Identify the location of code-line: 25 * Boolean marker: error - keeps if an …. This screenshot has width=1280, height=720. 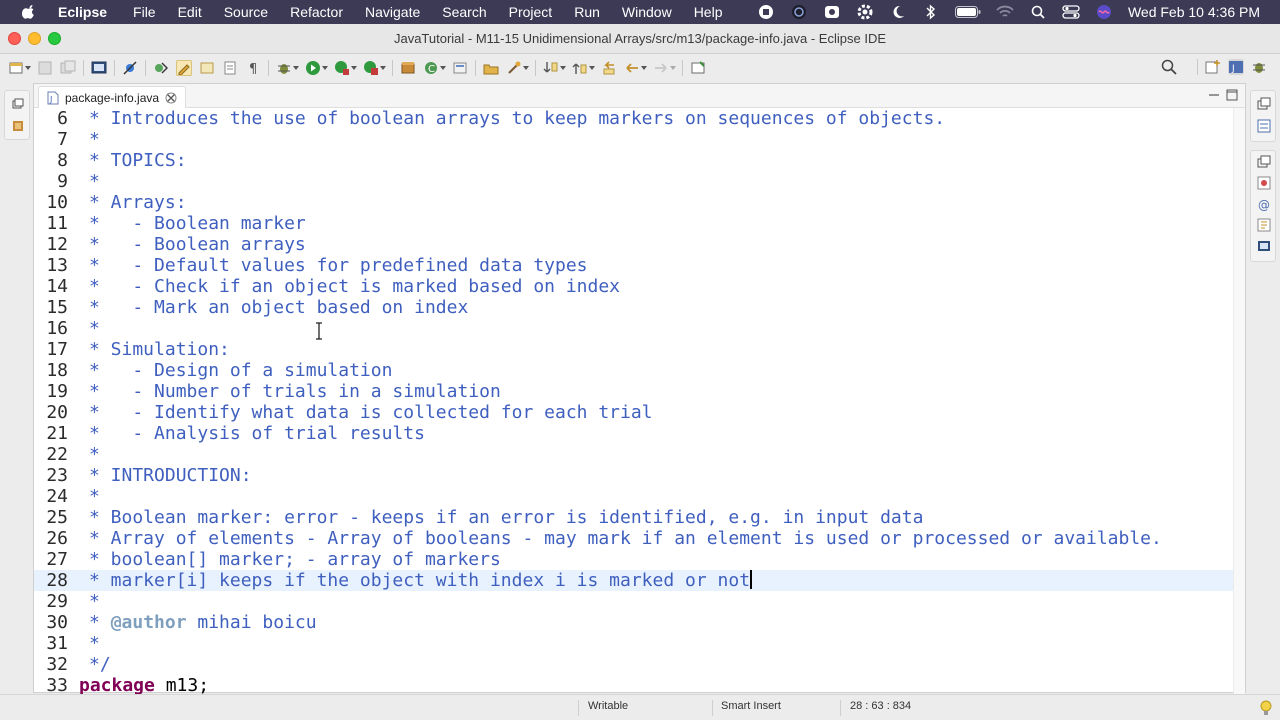
(639, 517).